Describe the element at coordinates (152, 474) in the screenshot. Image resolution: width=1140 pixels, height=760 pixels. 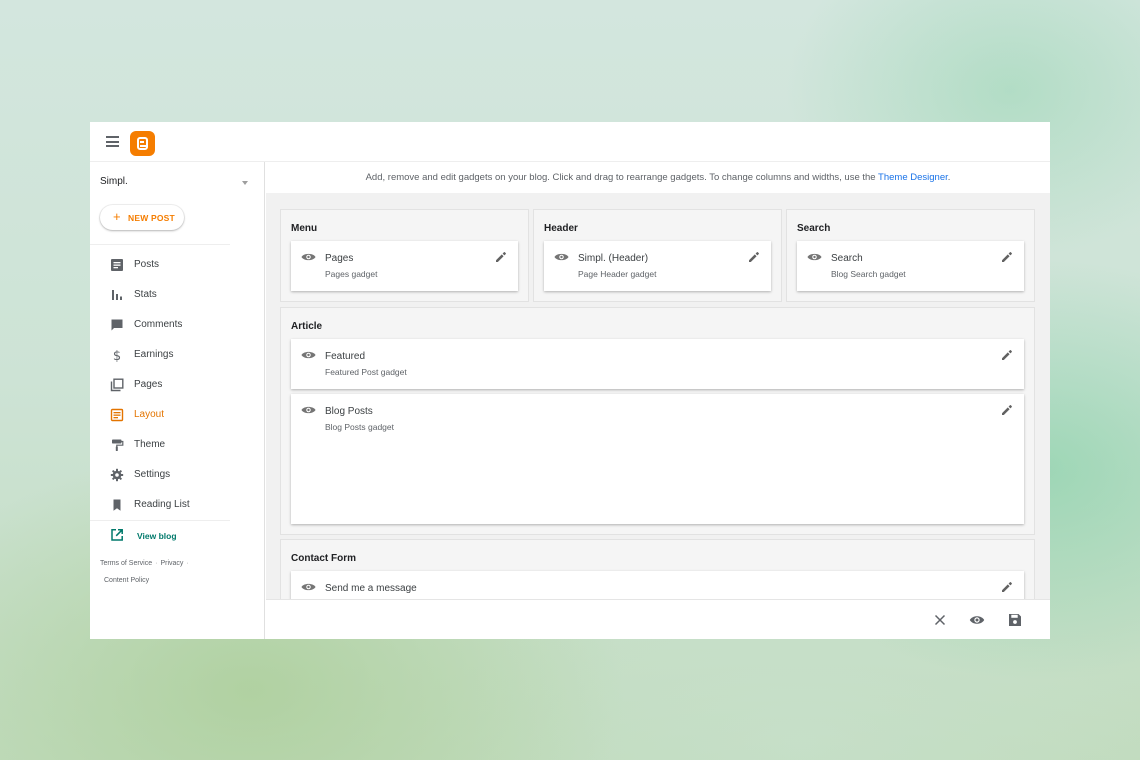
I see `sidebar-item-label: Settings` at that location.